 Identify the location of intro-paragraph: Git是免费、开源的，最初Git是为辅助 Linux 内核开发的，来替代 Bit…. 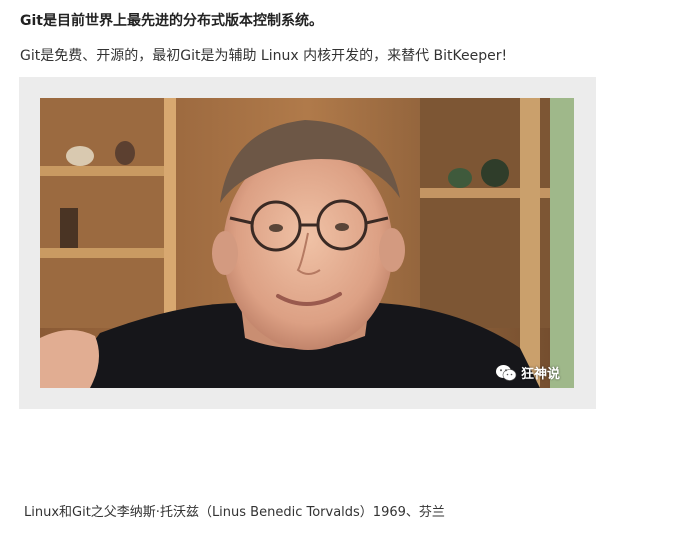
(264, 56).